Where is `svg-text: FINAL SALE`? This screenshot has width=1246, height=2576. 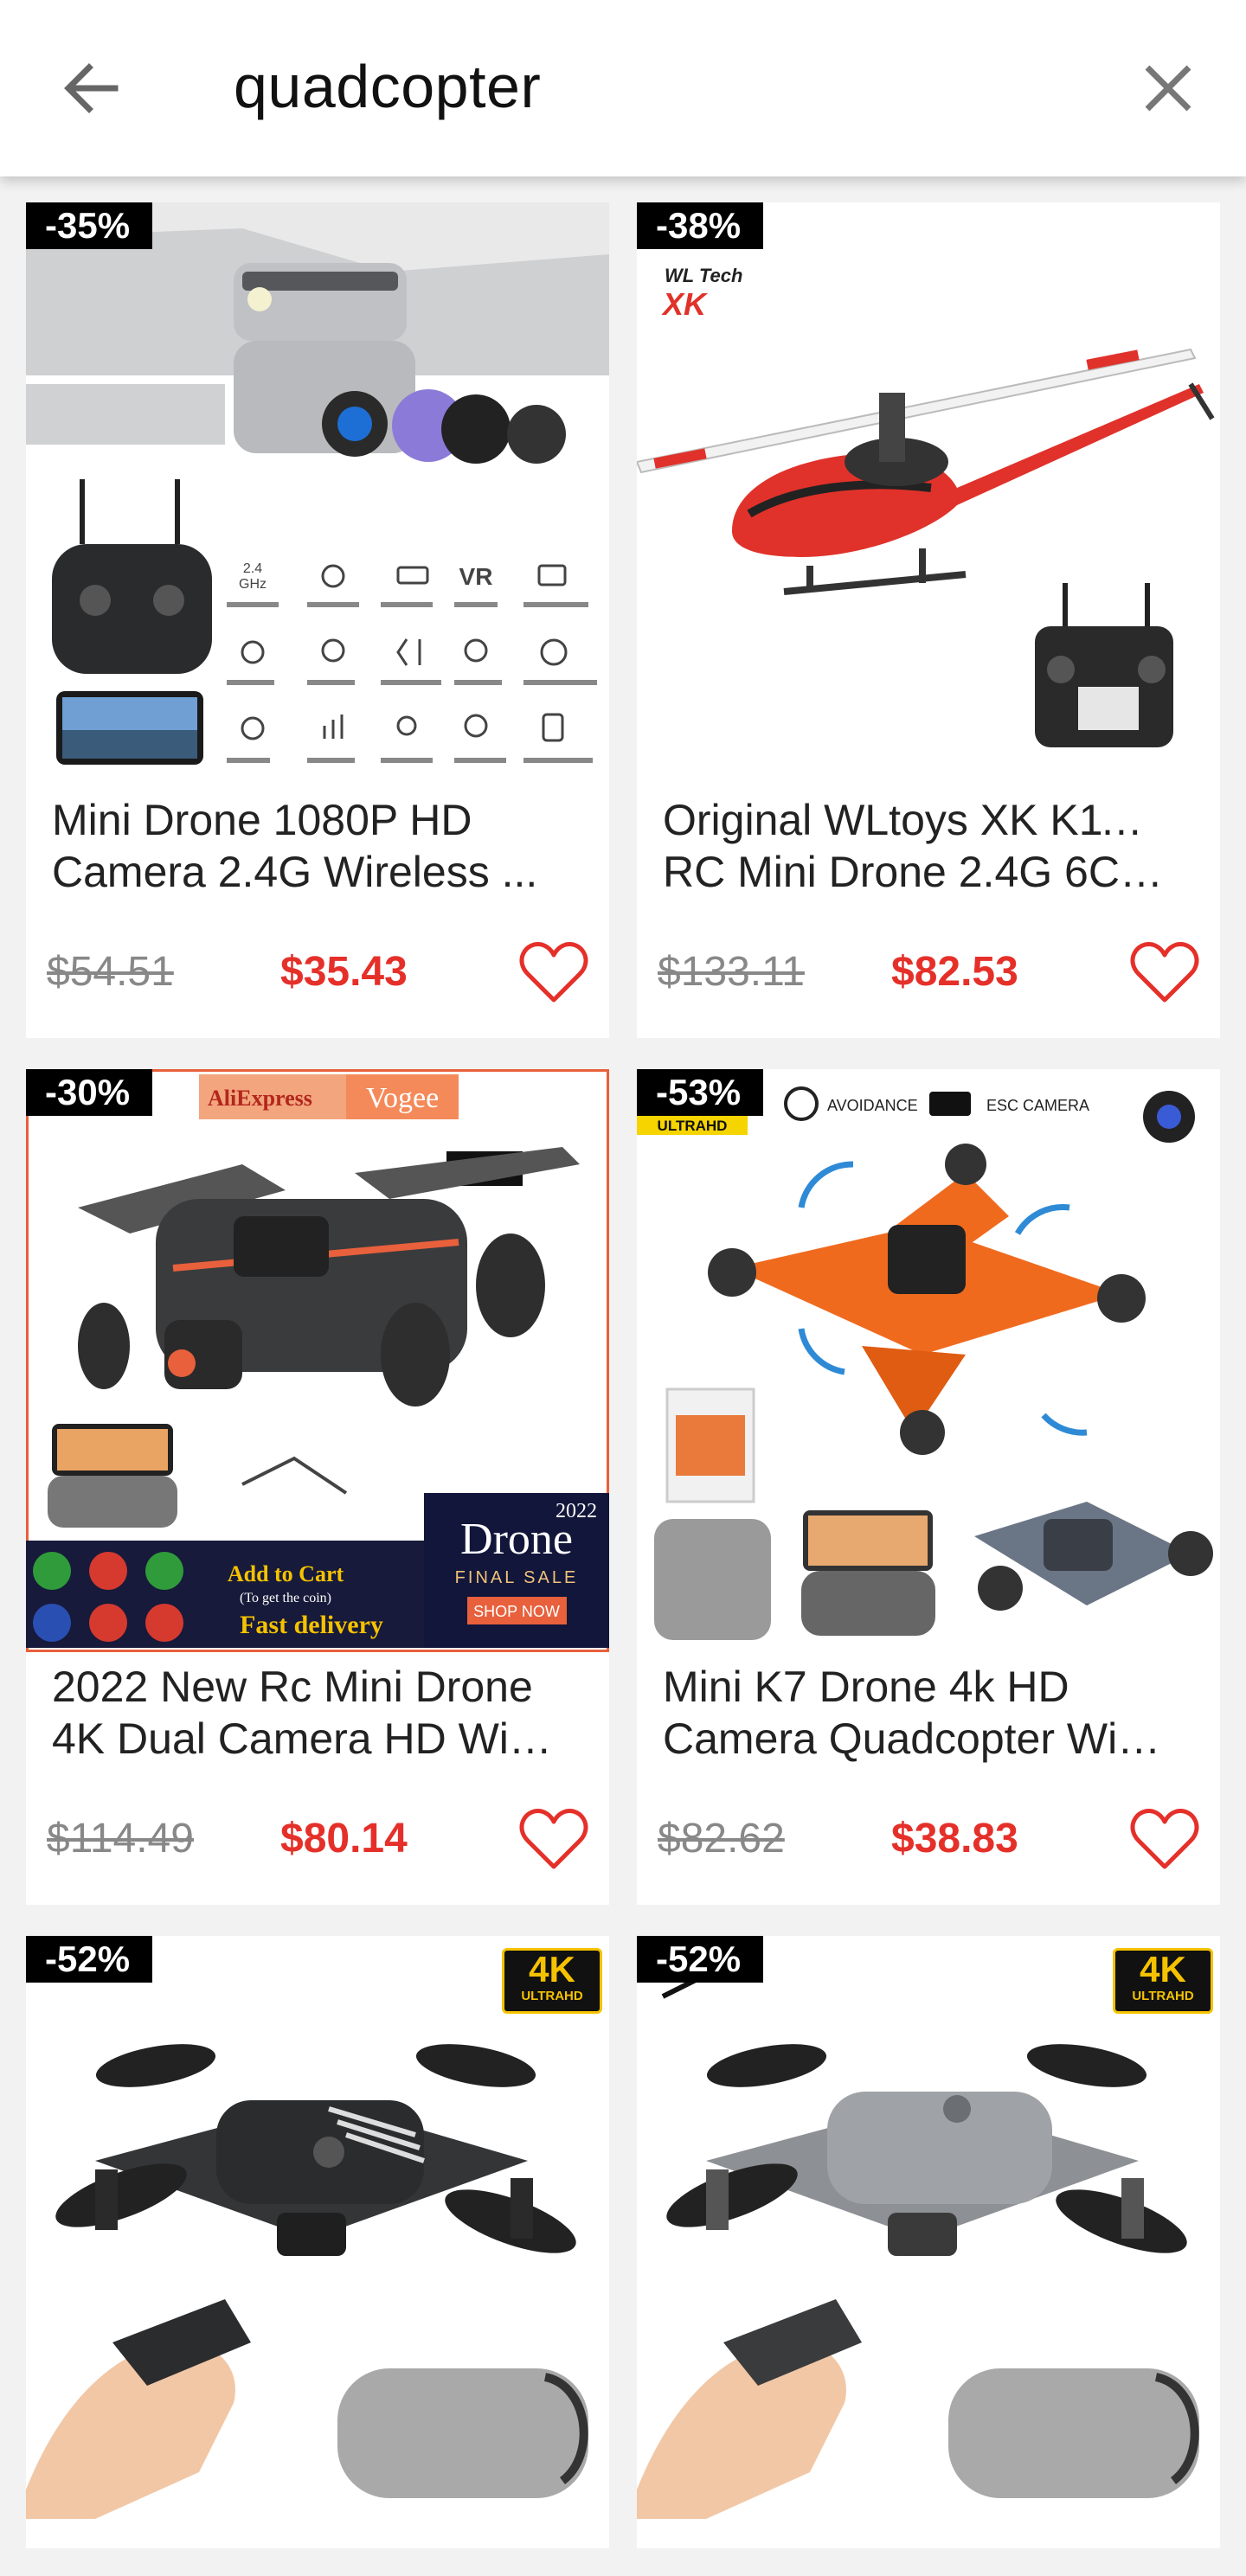
svg-text: FINAL SALE is located at coordinates (517, 1577).